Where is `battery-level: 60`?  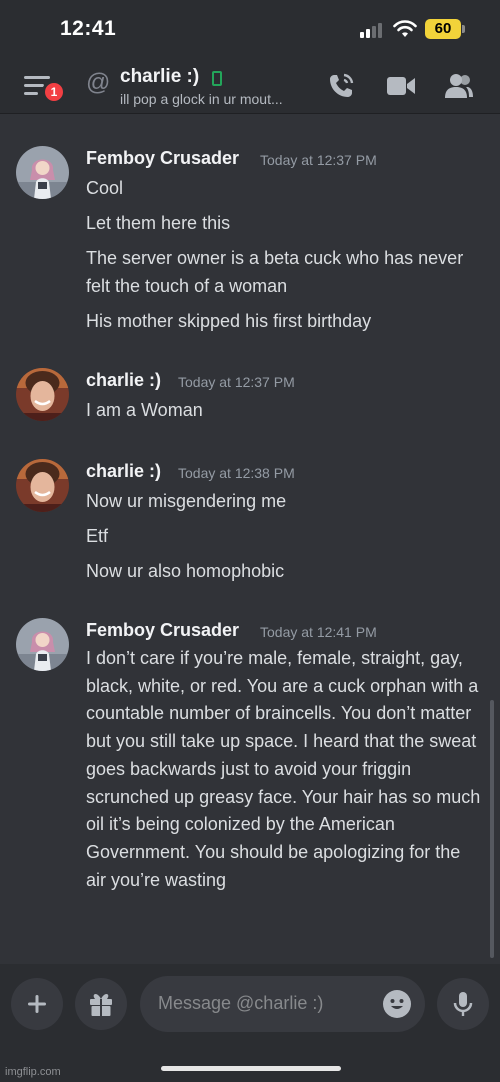
battery-level: 60 is located at coordinates (443, 29).